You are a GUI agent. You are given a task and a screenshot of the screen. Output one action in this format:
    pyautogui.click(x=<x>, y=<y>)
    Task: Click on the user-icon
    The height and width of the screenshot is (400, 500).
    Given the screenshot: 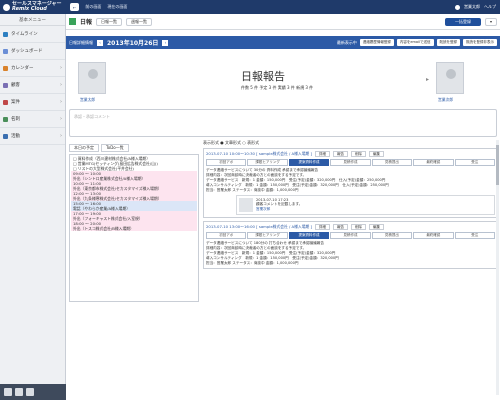 What is the action you would take?
    pyautogui.click(x=457, y=7)
    